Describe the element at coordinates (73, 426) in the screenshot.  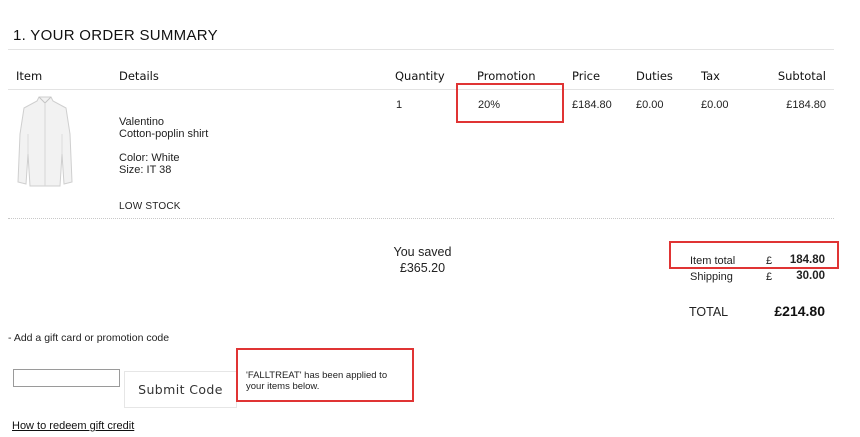
I see `redeem-gift-credit-link: How to redeem gift credit` at that location.